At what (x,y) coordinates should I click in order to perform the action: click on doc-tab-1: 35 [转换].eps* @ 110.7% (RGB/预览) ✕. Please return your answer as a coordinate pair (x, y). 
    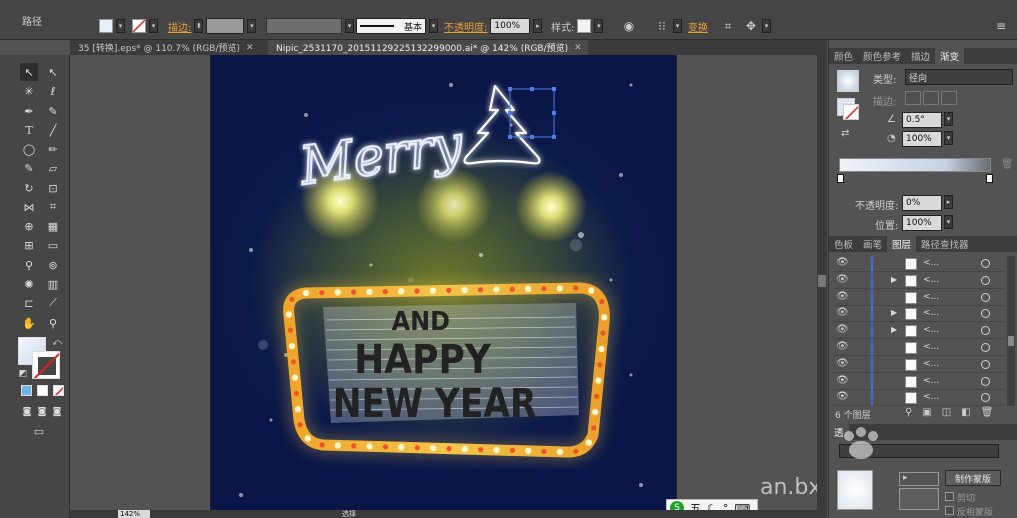
    Looking at the image, I should click on (169, 47).